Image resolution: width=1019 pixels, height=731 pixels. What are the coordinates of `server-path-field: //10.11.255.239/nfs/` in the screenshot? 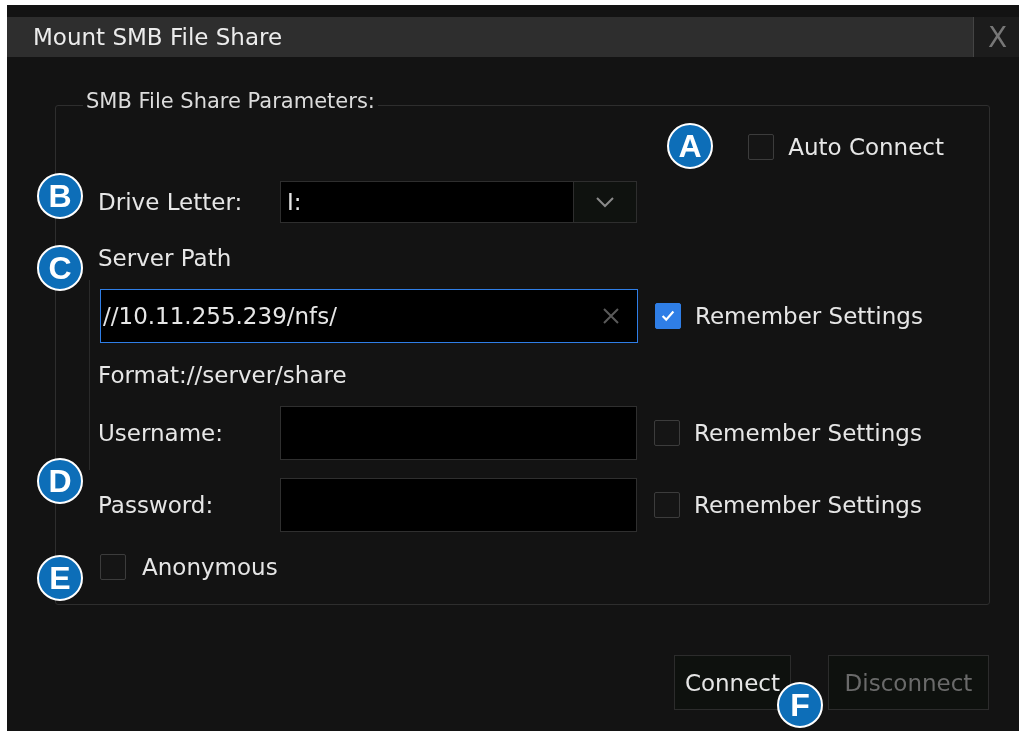 It's located at (369, 316).